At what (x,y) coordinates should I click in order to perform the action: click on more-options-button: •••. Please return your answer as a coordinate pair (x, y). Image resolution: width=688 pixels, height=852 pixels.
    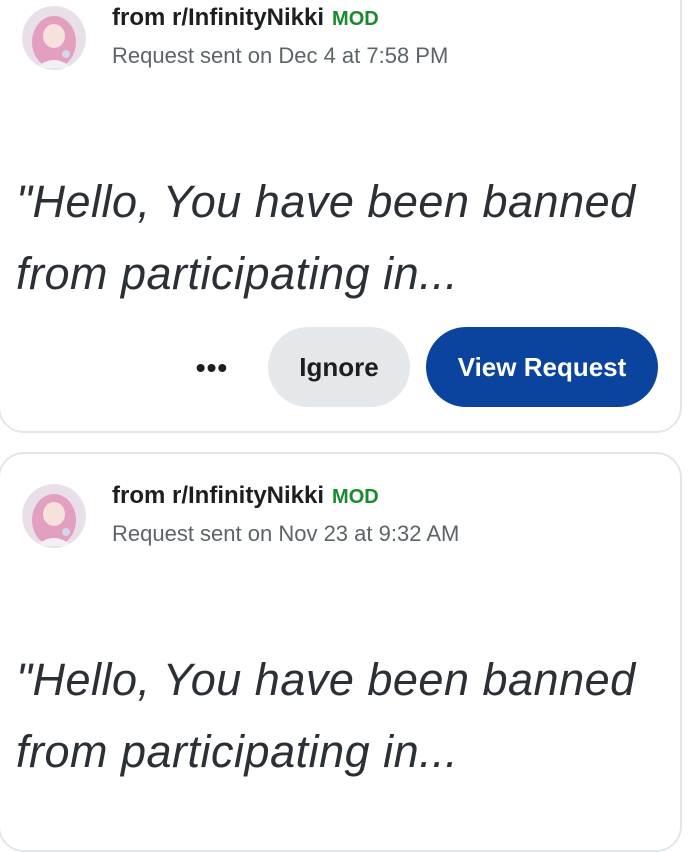
    Looking at the image, I should click on (212, 368).